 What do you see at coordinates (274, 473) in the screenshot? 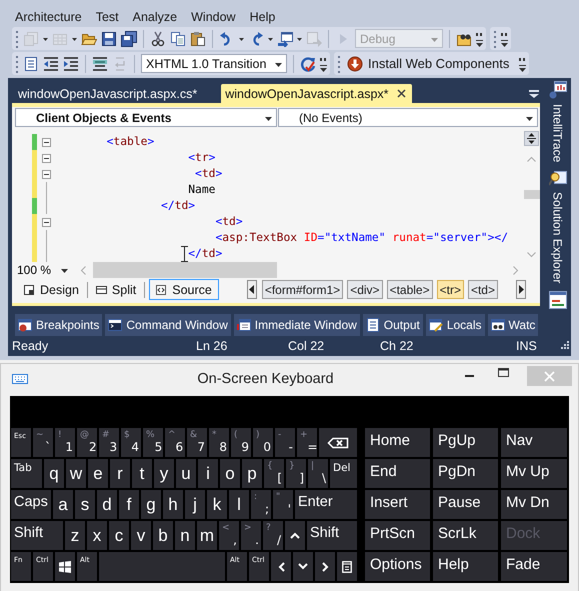
I see `key: { [` at bounding box center [274, 473].